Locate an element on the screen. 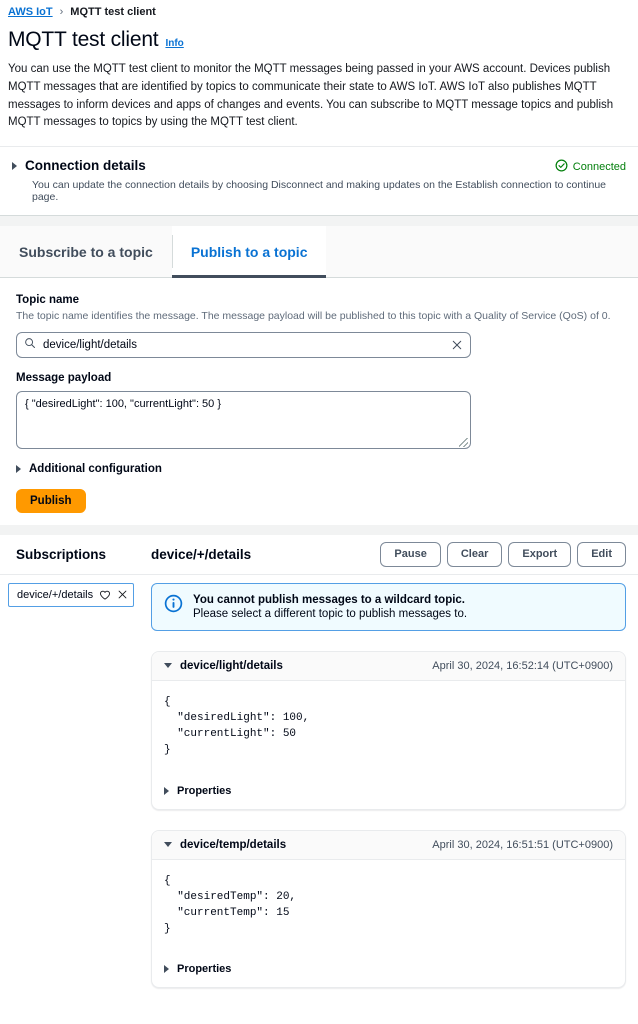 This screenshot has width=638, height=1024. topic-name-label: Topic name is located at coordinates (48, 300).